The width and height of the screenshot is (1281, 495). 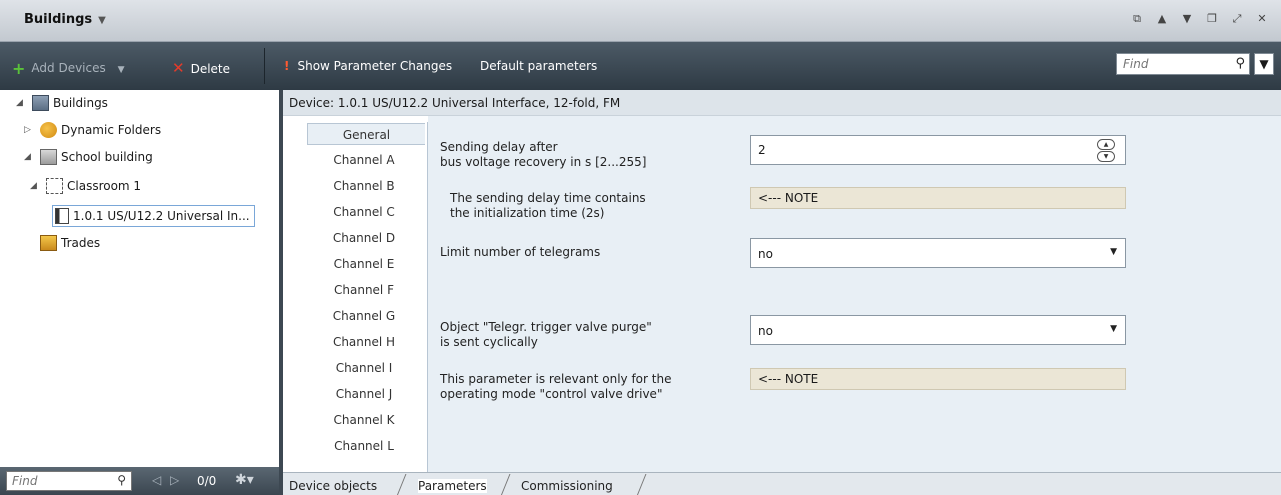 I want to click on channel-tab-k: Channel K, so click(x=364, y=420).